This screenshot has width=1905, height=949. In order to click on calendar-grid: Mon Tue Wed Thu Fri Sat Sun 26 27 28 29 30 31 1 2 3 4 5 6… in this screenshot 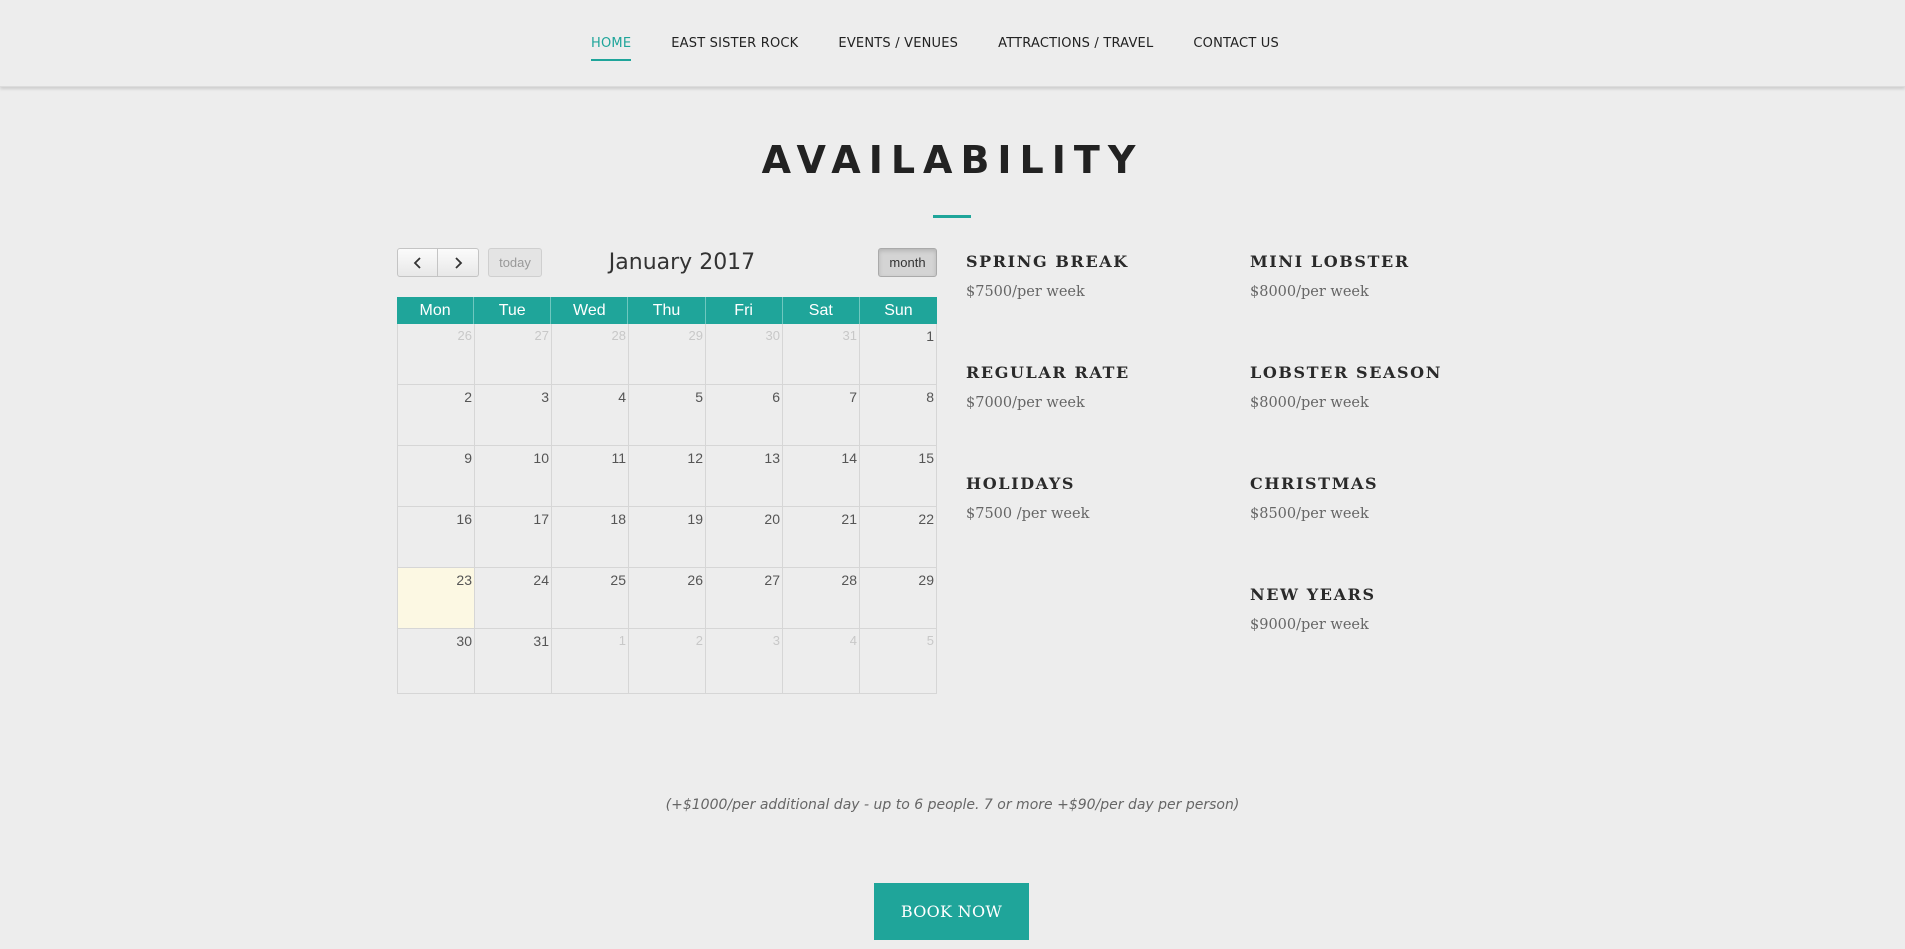, I will do `click(667, 495)`.